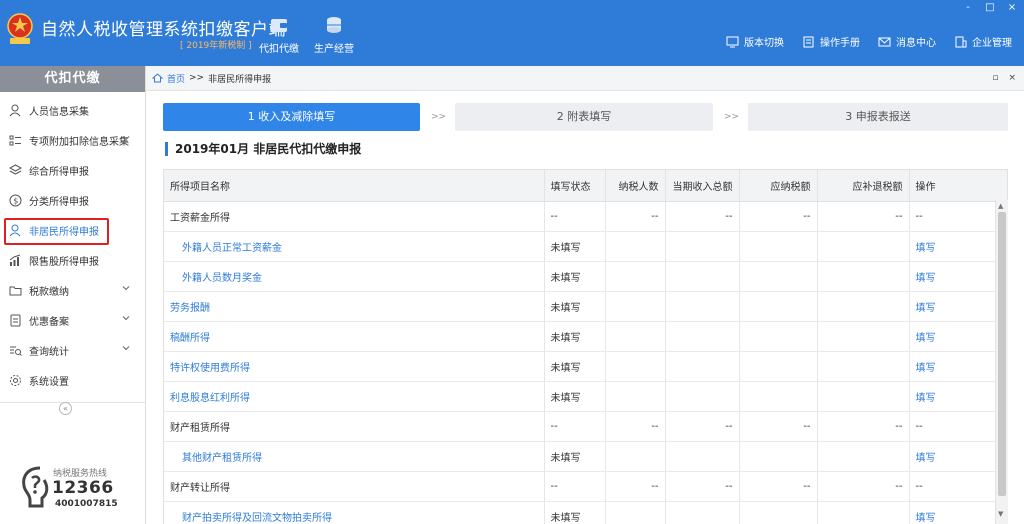  Describe the element at coordinates (585, 366) in the screenshot. I see `table-row: 特许权使用费所得 未填写 填写` at that location.